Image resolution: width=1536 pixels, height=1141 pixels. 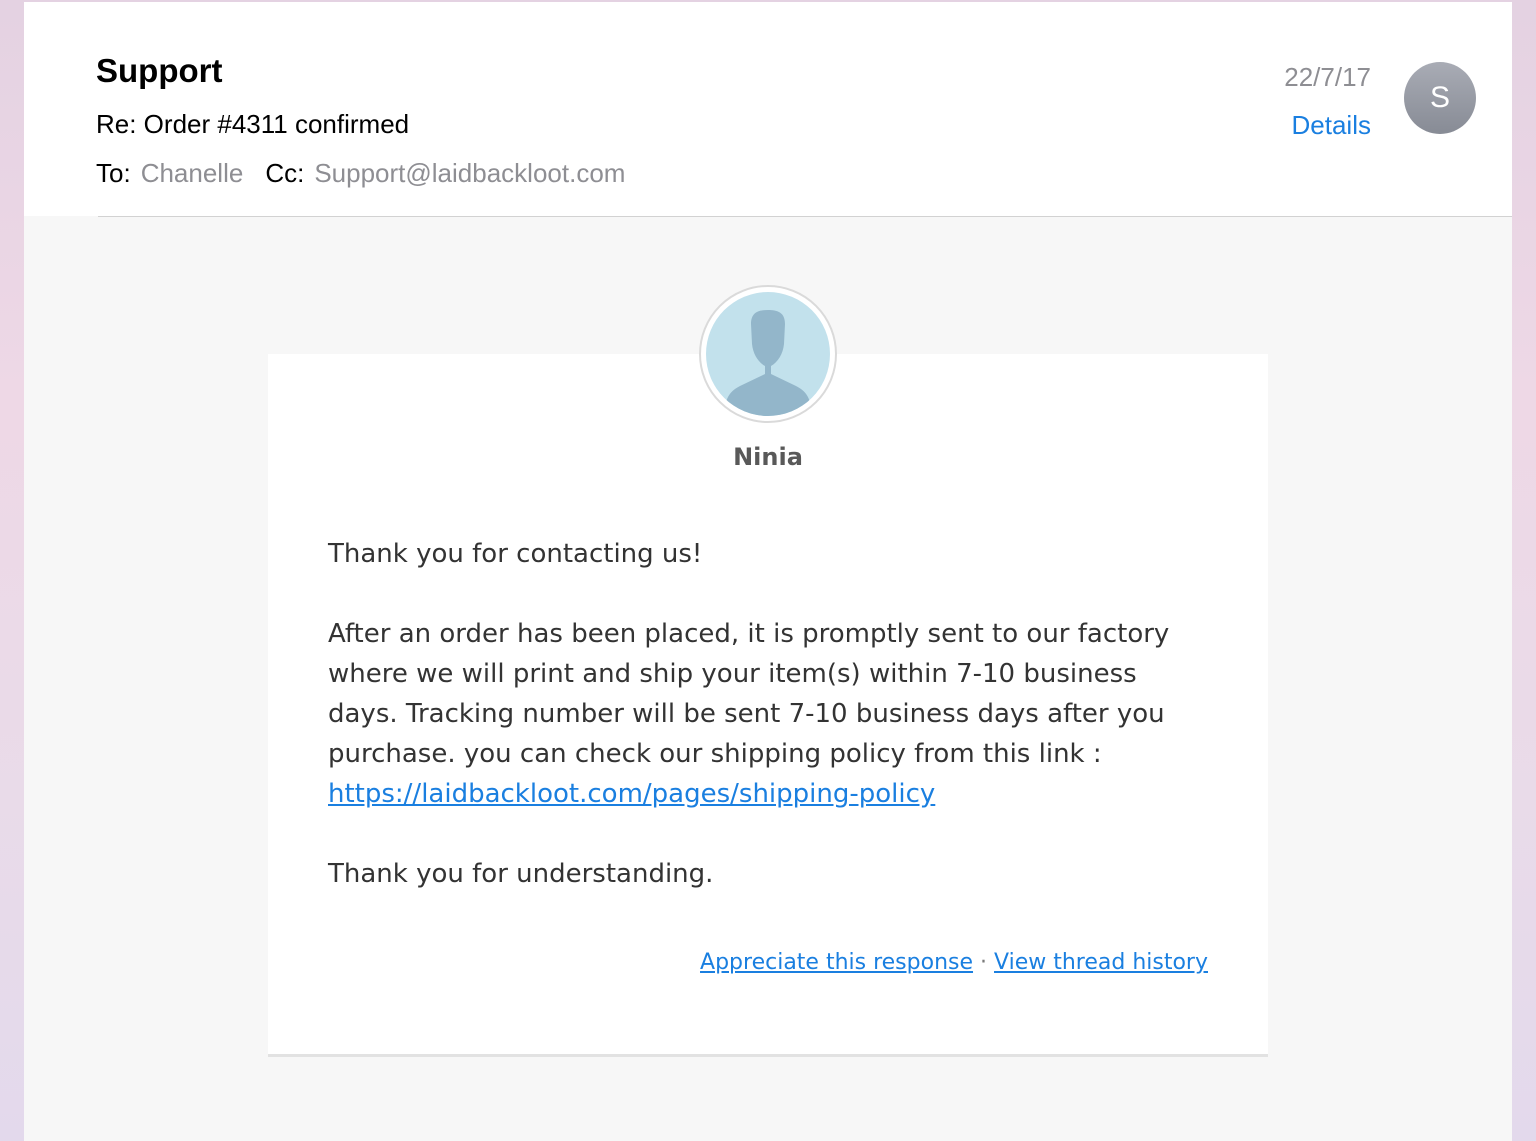 I want to click on view-thread-history-link: View thread history, so click(x=1101, y=962).